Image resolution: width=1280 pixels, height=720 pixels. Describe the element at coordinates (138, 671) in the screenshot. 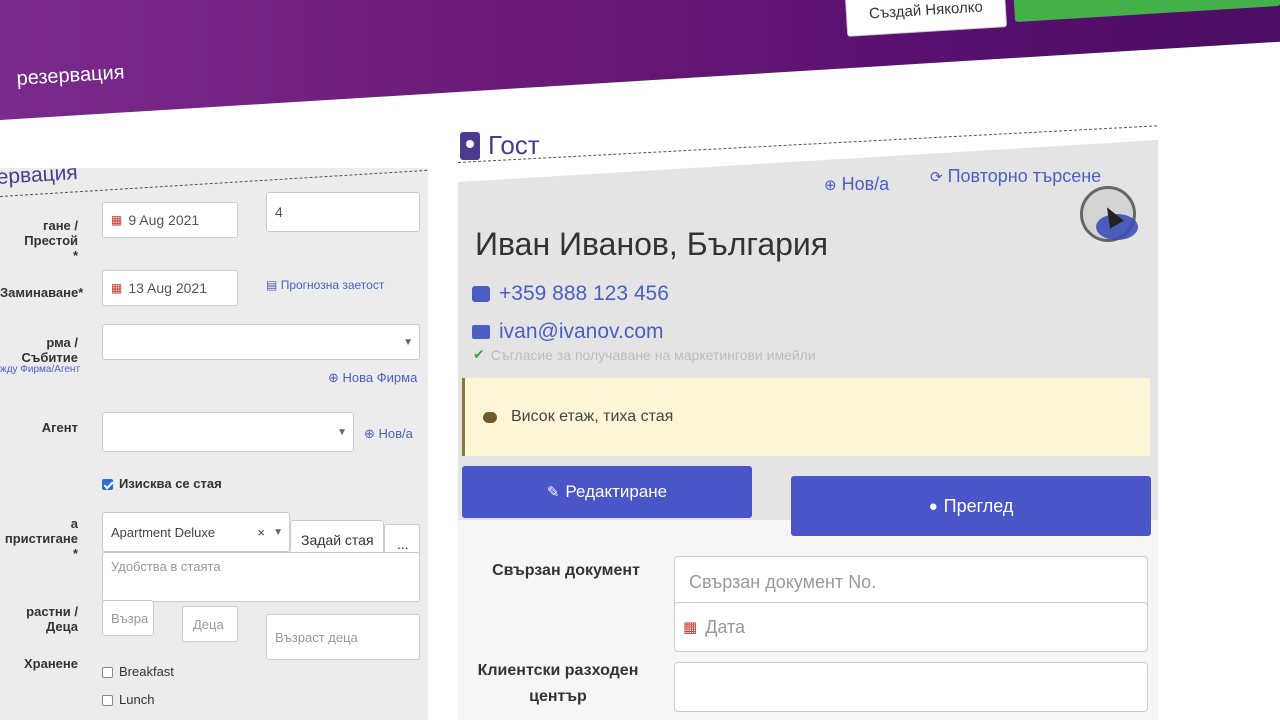

I see `meal-breakfast-checkbox: Breakfast` at that location.